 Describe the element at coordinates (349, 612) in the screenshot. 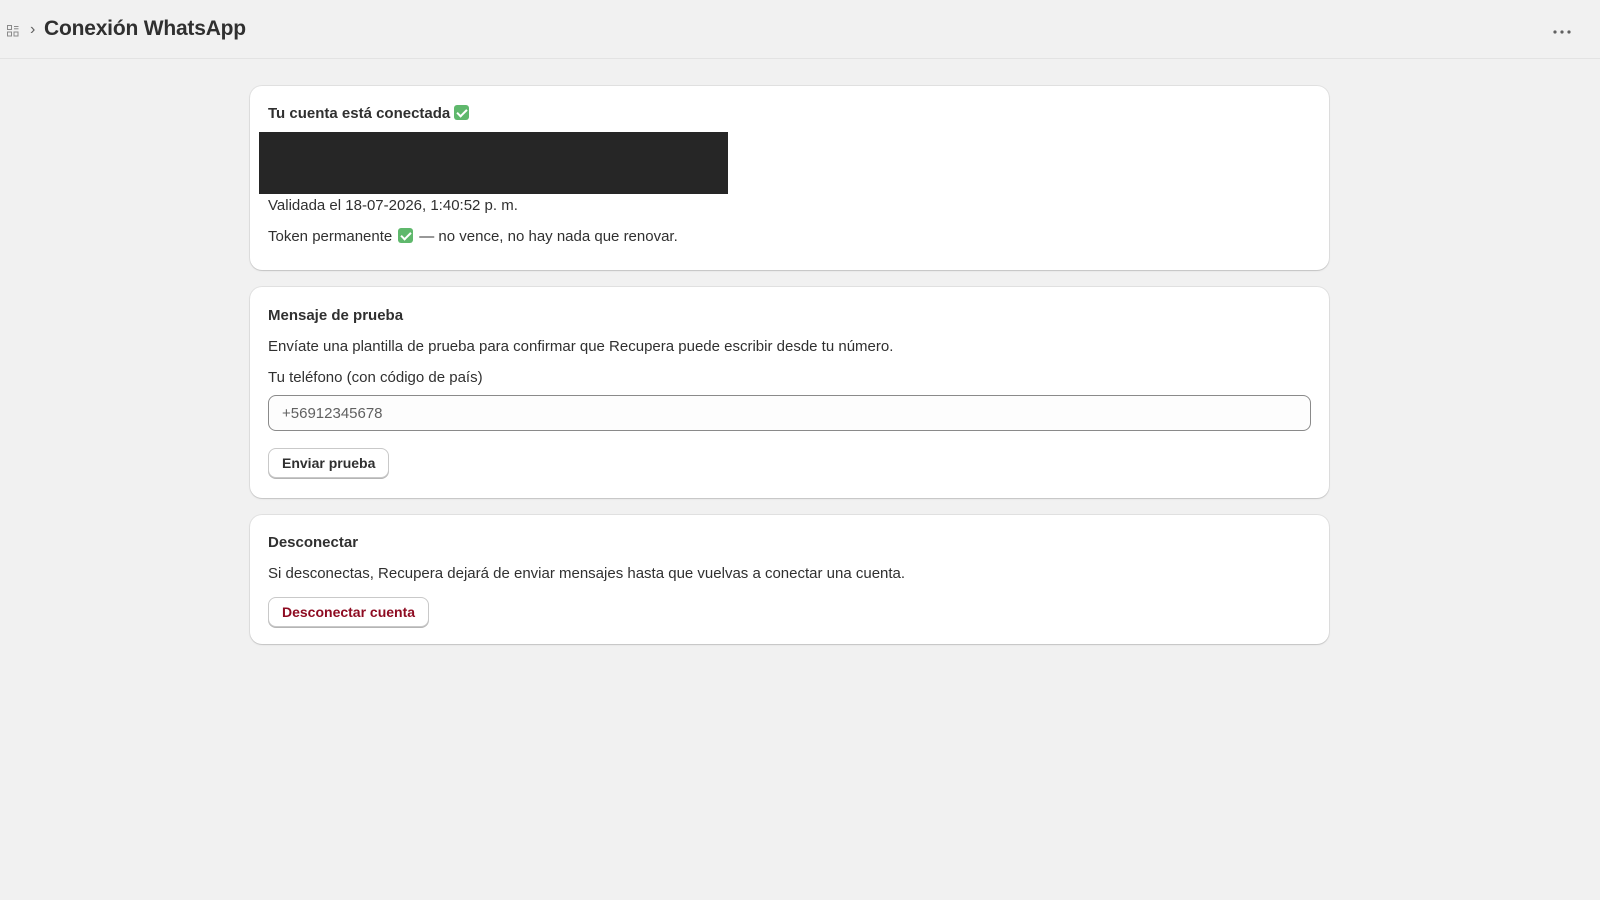

I see `disconnect-account-button: Desconectar cuenta` at that location.